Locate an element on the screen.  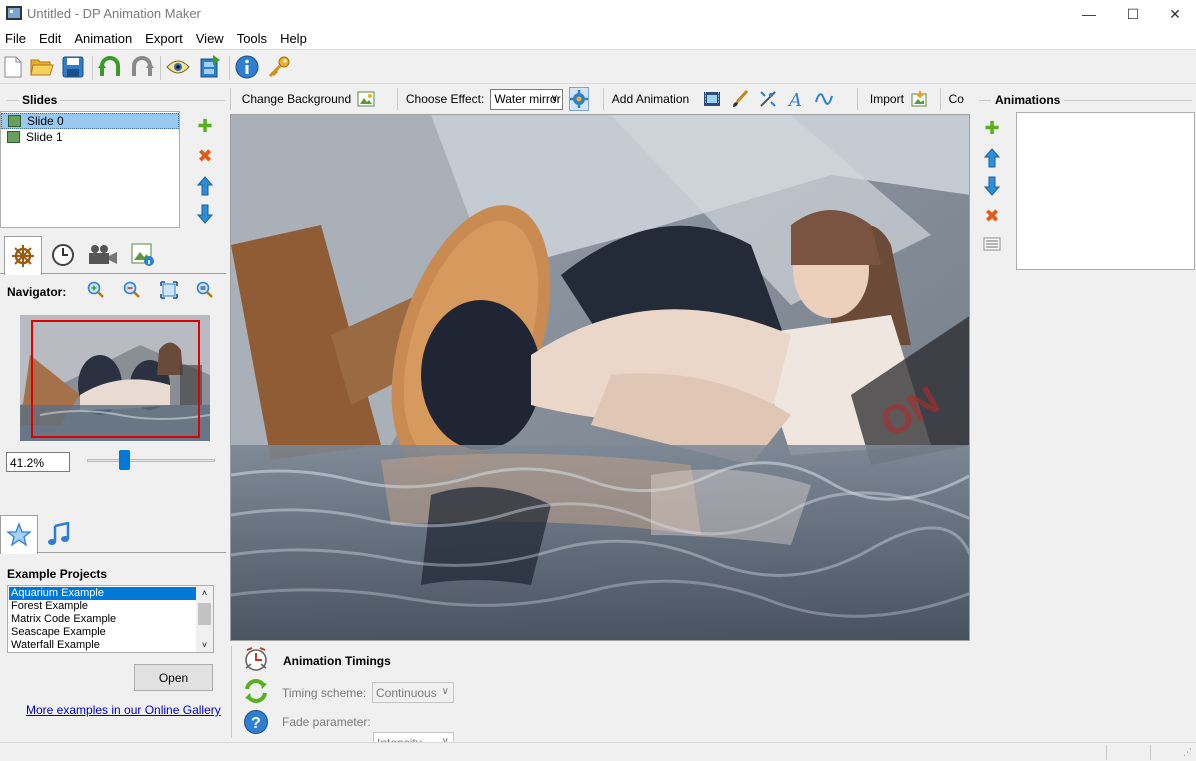
move-animation-down-button is located at coordinates (992, 186).